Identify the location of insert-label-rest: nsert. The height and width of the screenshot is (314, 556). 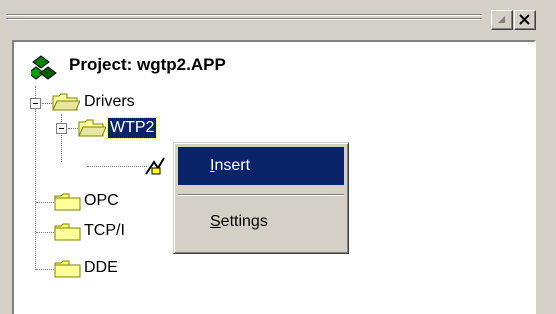
(232, 165).